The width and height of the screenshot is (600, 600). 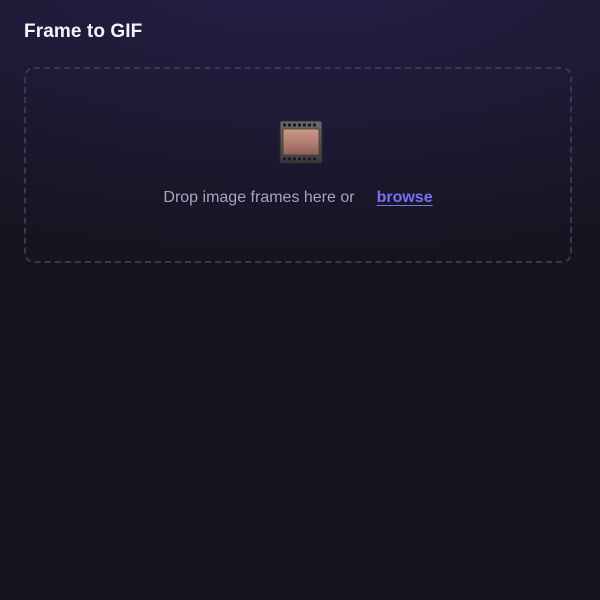 I want to click on browse-link: browse, so click(x=405, y=198).